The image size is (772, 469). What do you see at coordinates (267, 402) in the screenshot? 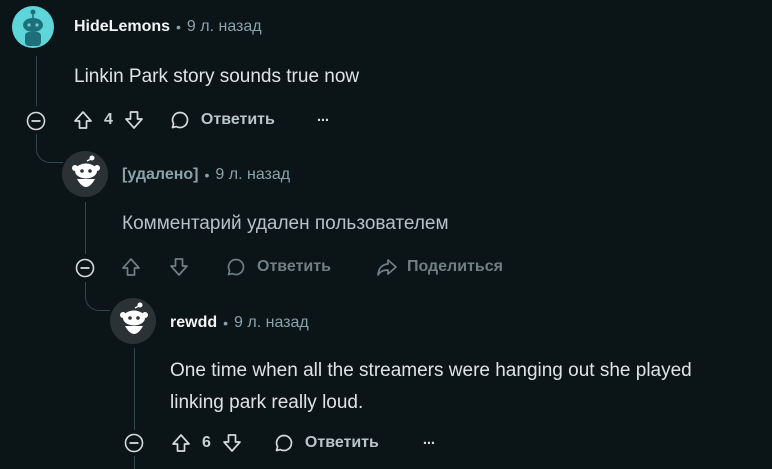
I see `comment-body-line: linking park really loud.` at bounding box center [267, 402].